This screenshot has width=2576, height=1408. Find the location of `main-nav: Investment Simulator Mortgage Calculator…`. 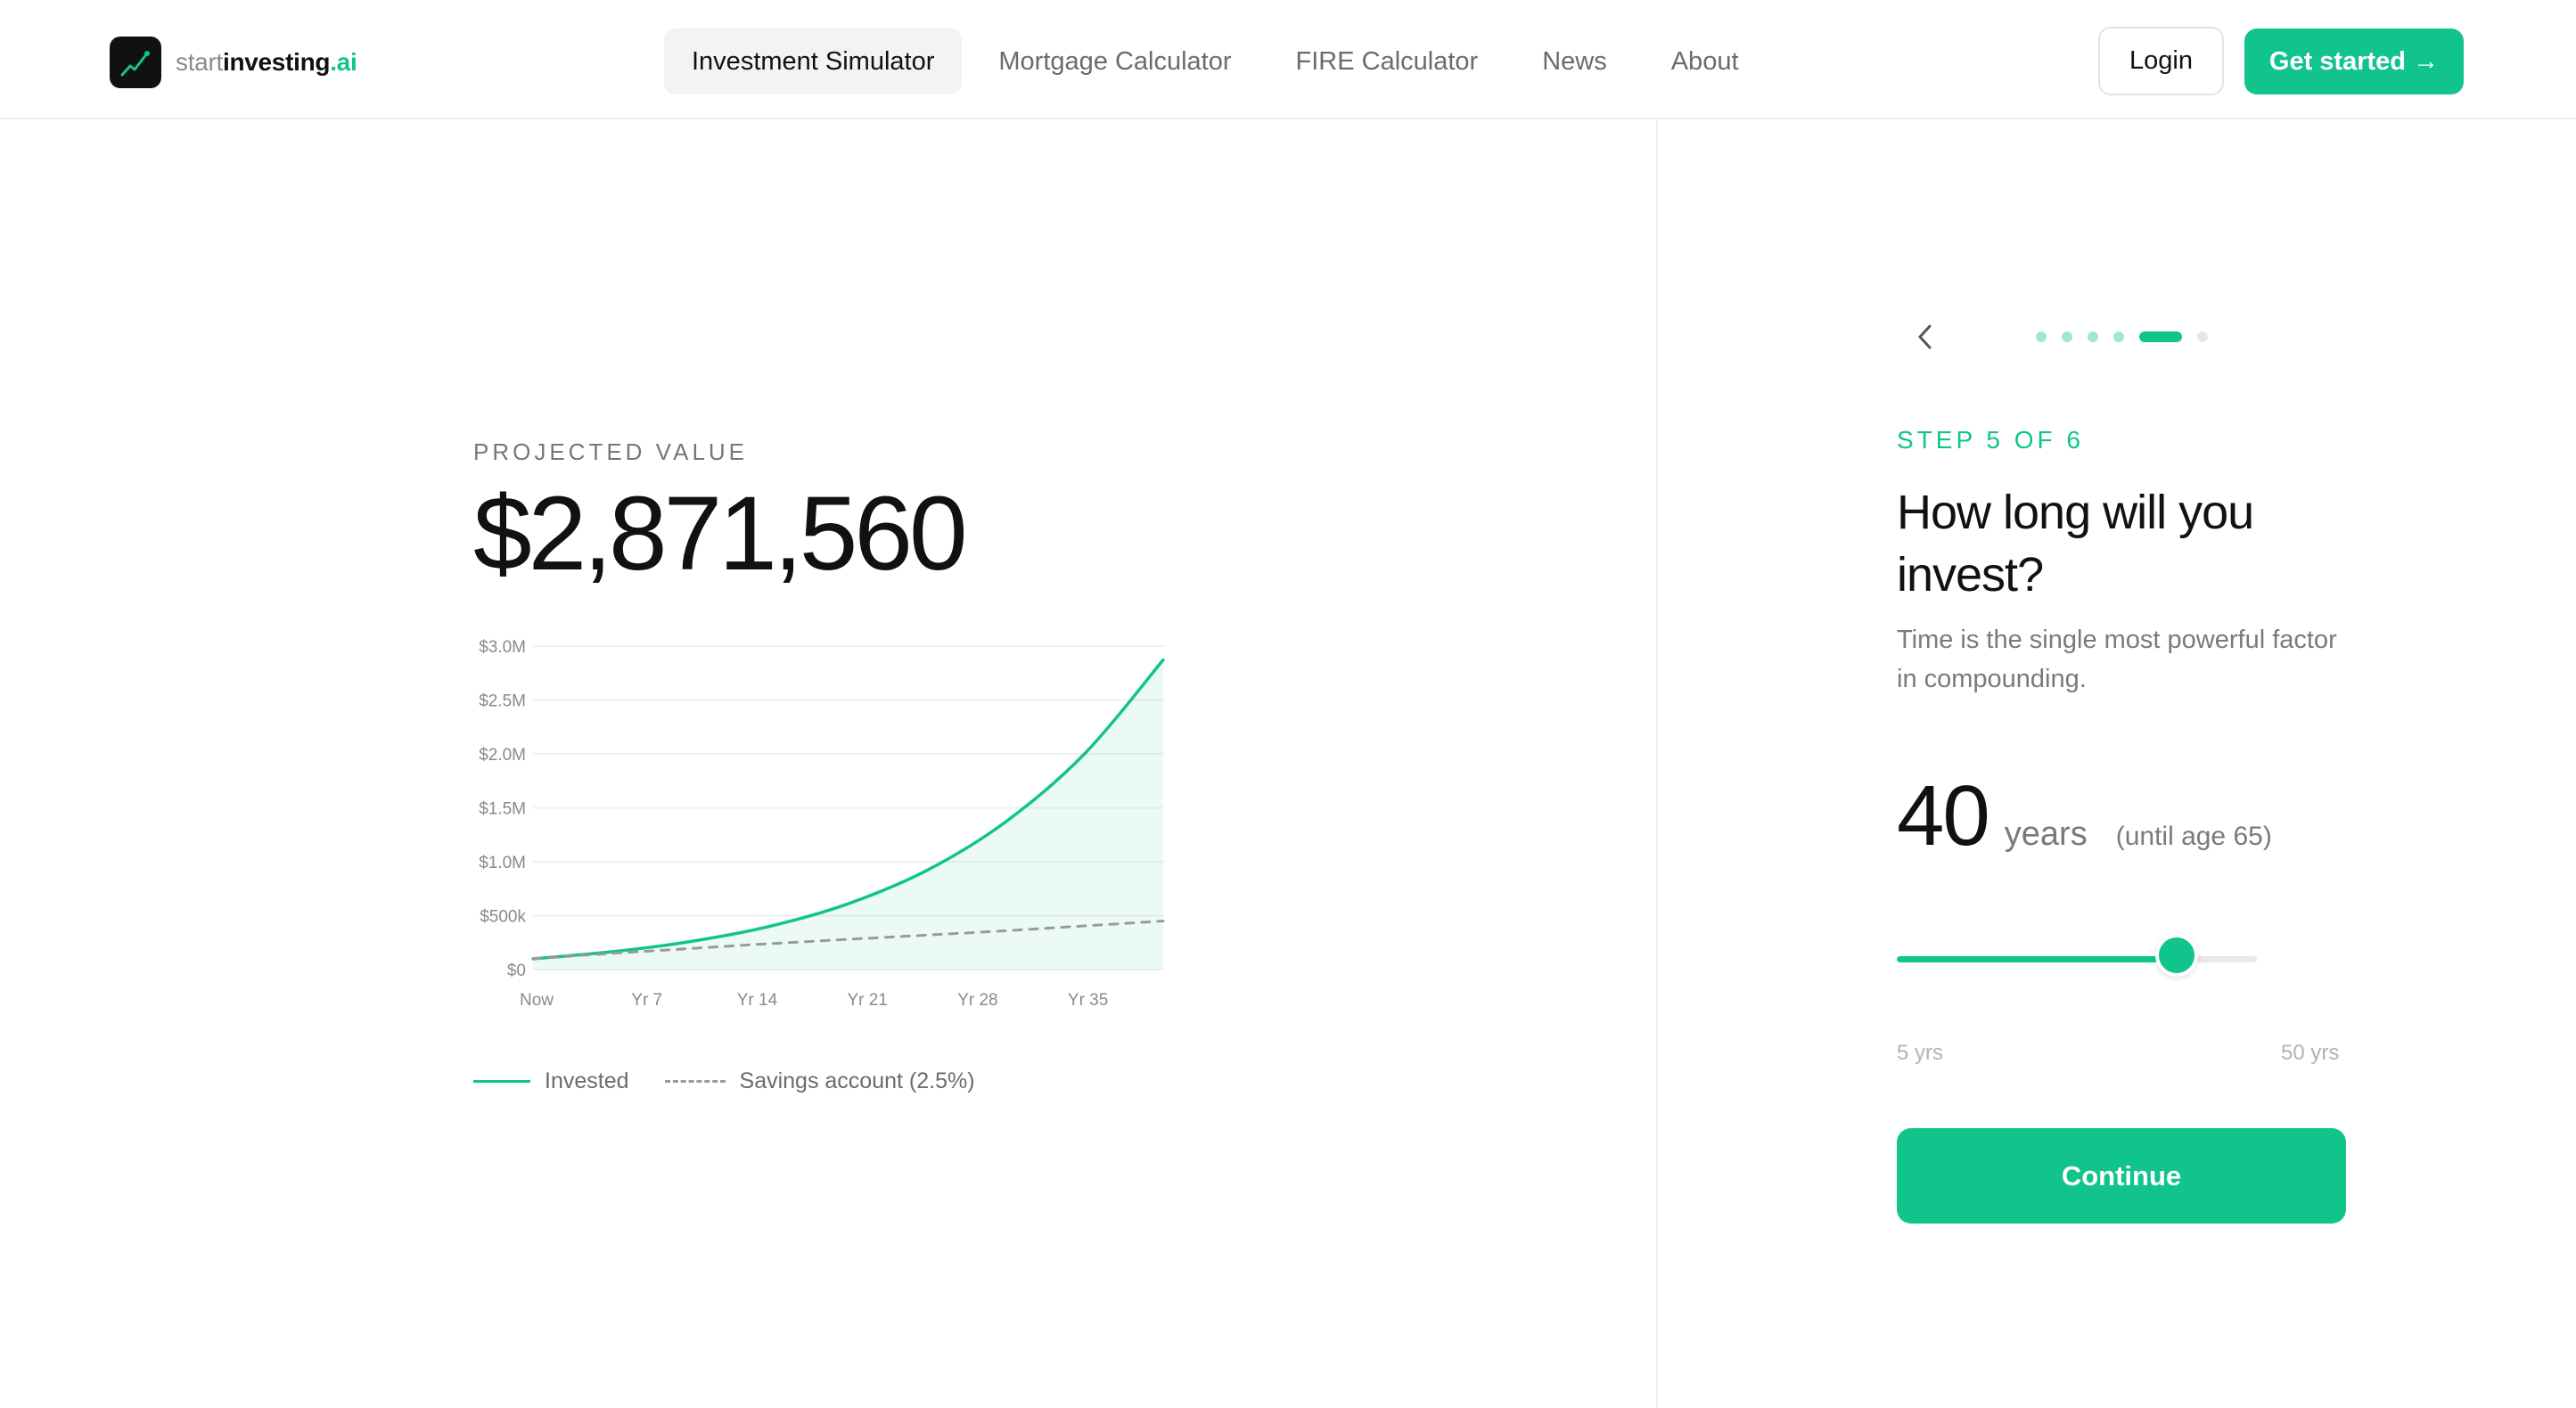

main-nav: Investment Simulator Mortgage Calculator… is located at coordinates (1216, 61).